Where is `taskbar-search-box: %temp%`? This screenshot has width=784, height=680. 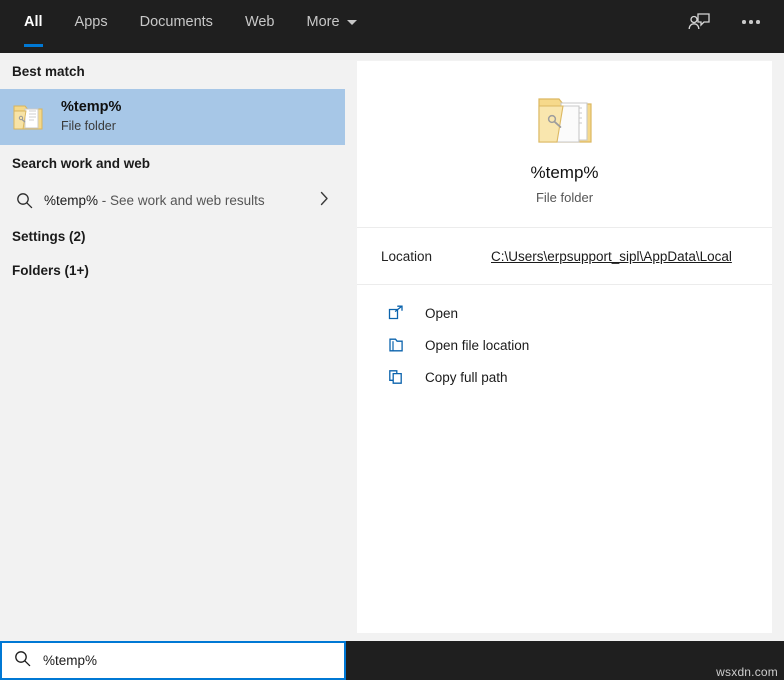 taskbar-search-box: %temp% is located at coordinates (173, 660).